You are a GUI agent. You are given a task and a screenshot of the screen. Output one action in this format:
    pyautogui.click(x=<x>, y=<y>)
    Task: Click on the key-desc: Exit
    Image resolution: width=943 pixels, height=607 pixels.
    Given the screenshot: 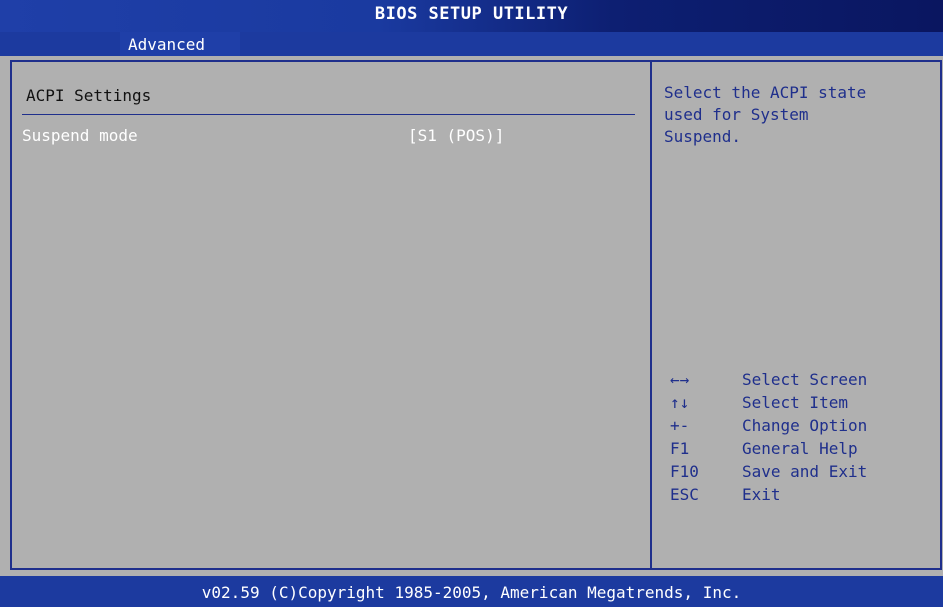 What is the action you would take?
    pyautogui.click(x=761, y=494)
    